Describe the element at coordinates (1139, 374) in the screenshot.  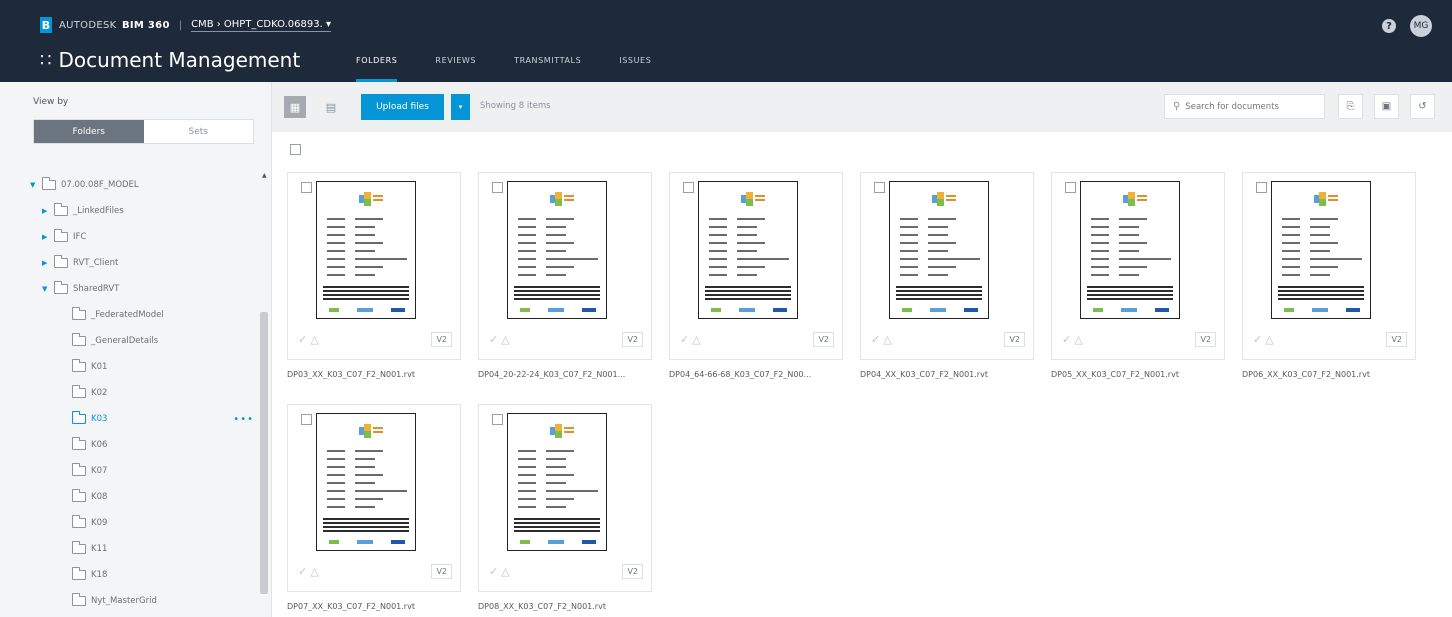
I see `file-name-link: DP05_XX_K03_C07_F2_N001.rvt` at that location.